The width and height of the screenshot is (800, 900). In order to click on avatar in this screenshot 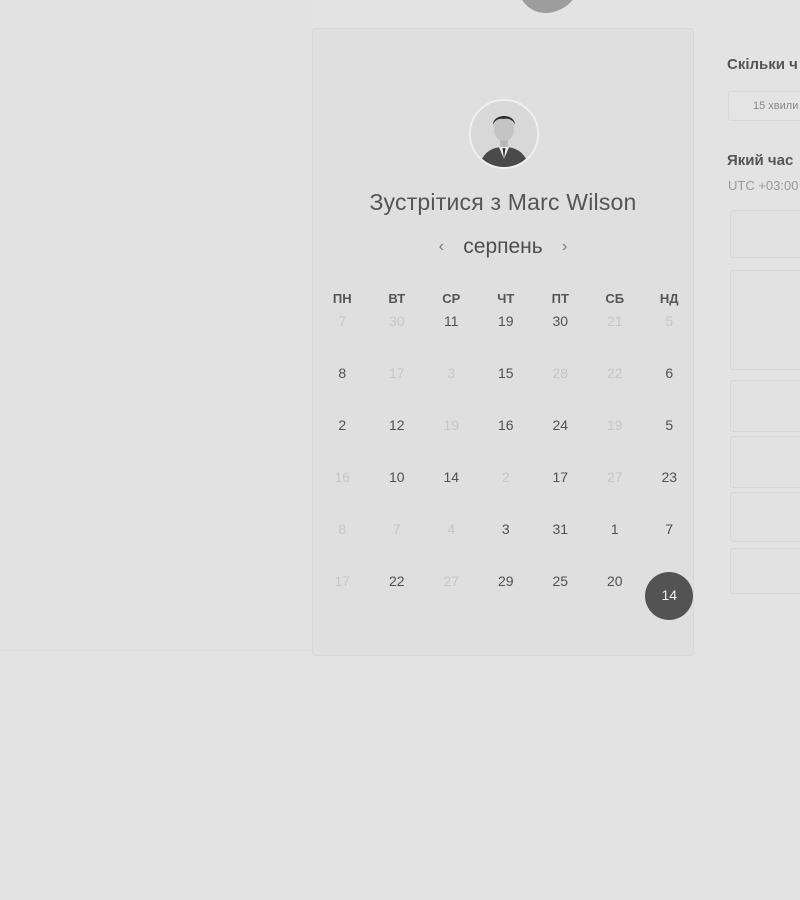, I will do `click(504, 134)`.